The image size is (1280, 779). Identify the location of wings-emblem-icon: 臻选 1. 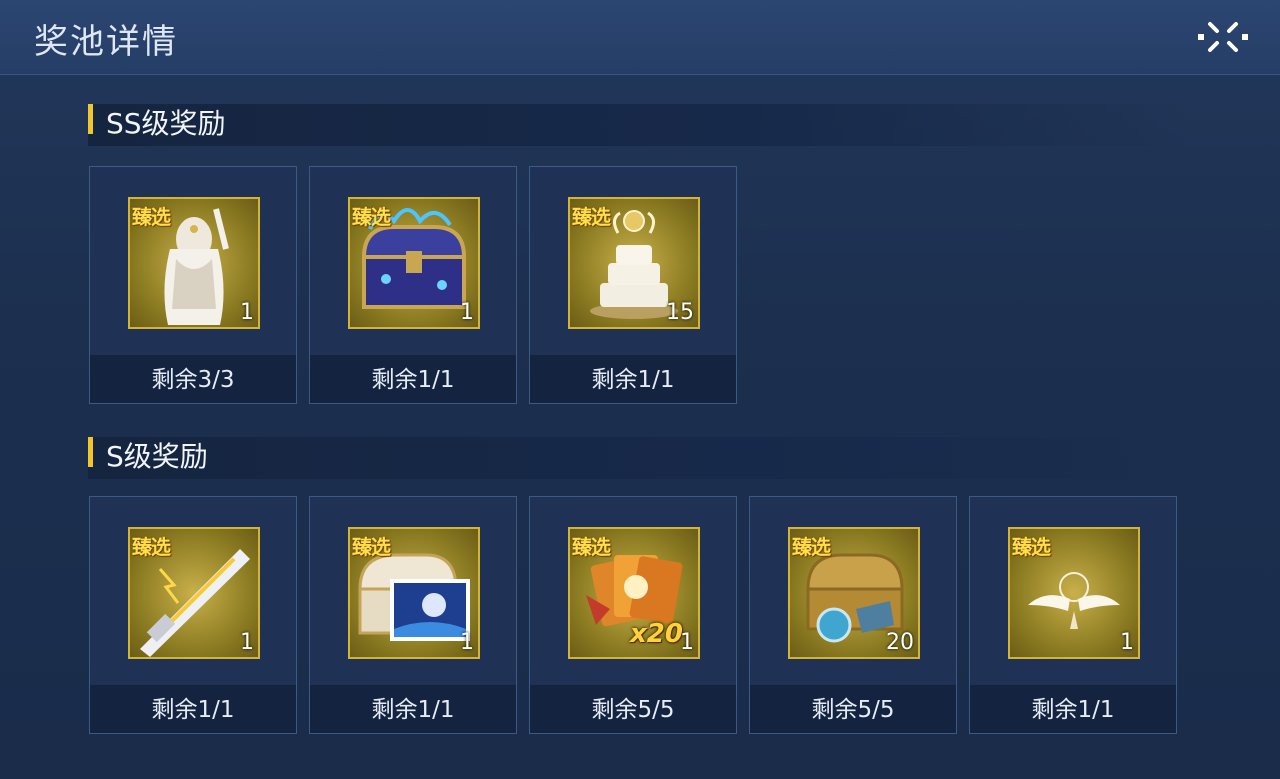
(1074, 593).